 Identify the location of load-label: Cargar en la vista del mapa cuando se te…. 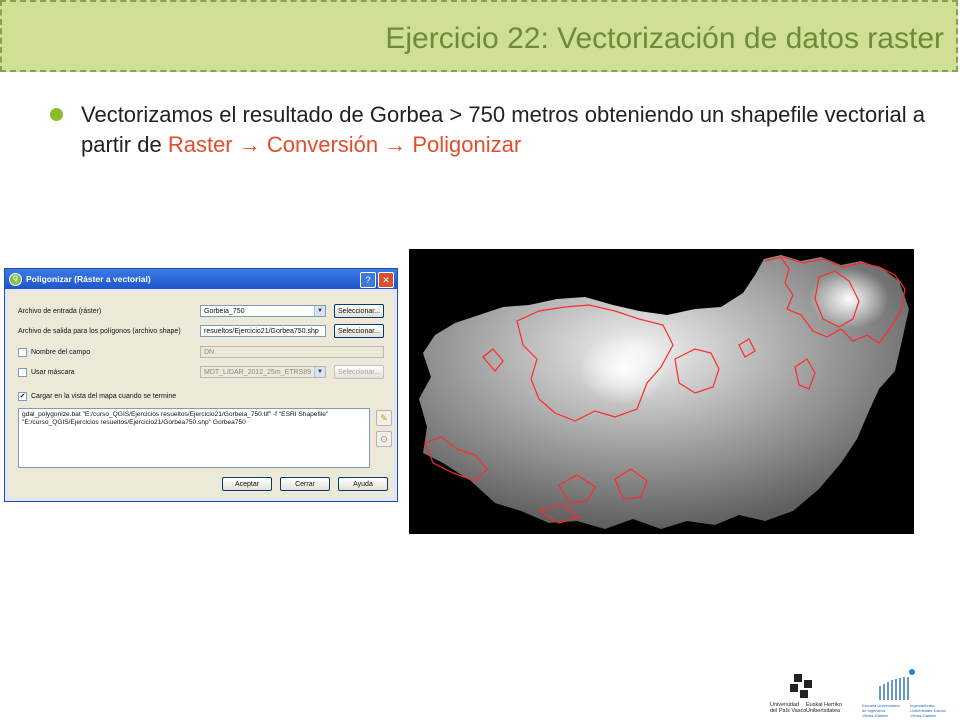
(104, 396).